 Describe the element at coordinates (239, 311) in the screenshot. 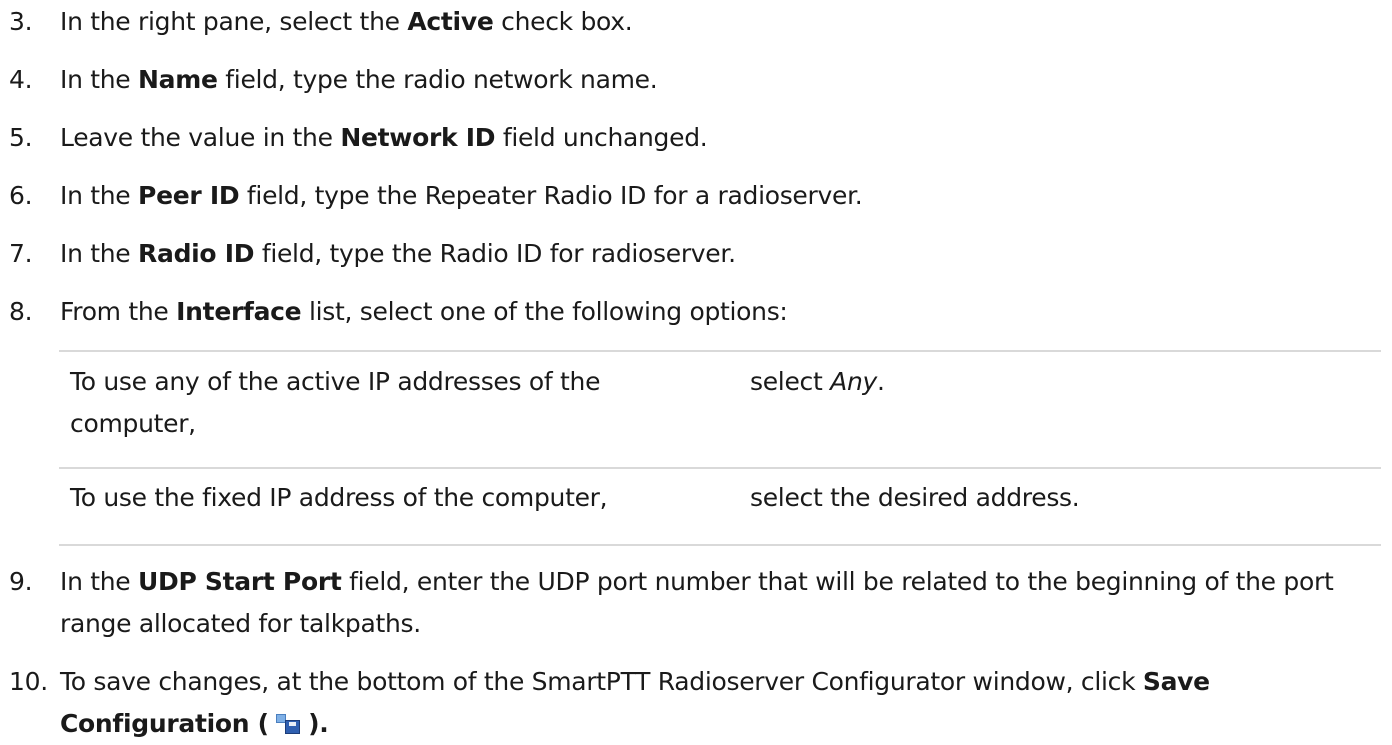

I see `ui-term: Interface` at that location.